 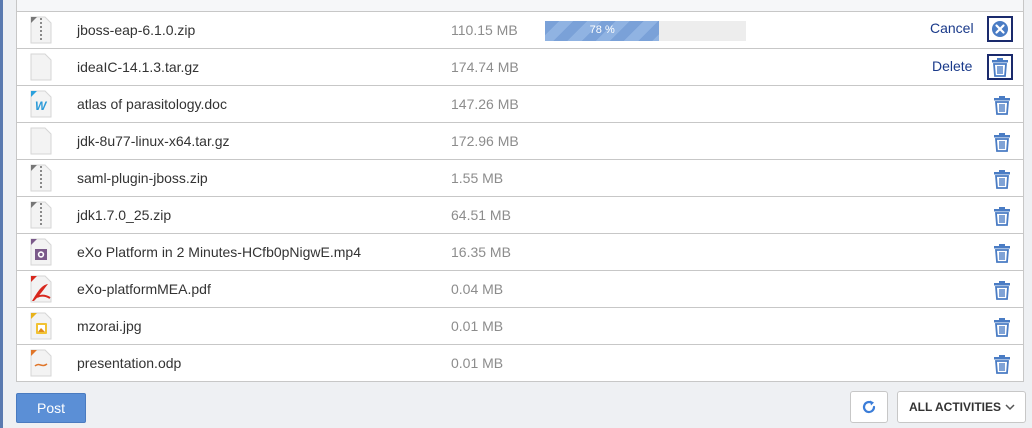 I want to click on svg-text: W, so click(x=41, y=106).